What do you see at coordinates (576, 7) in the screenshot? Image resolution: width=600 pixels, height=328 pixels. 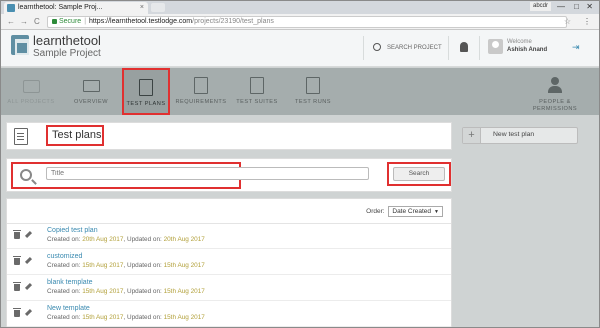 I see `maximize-button: □` at bounding box center [576, 7].